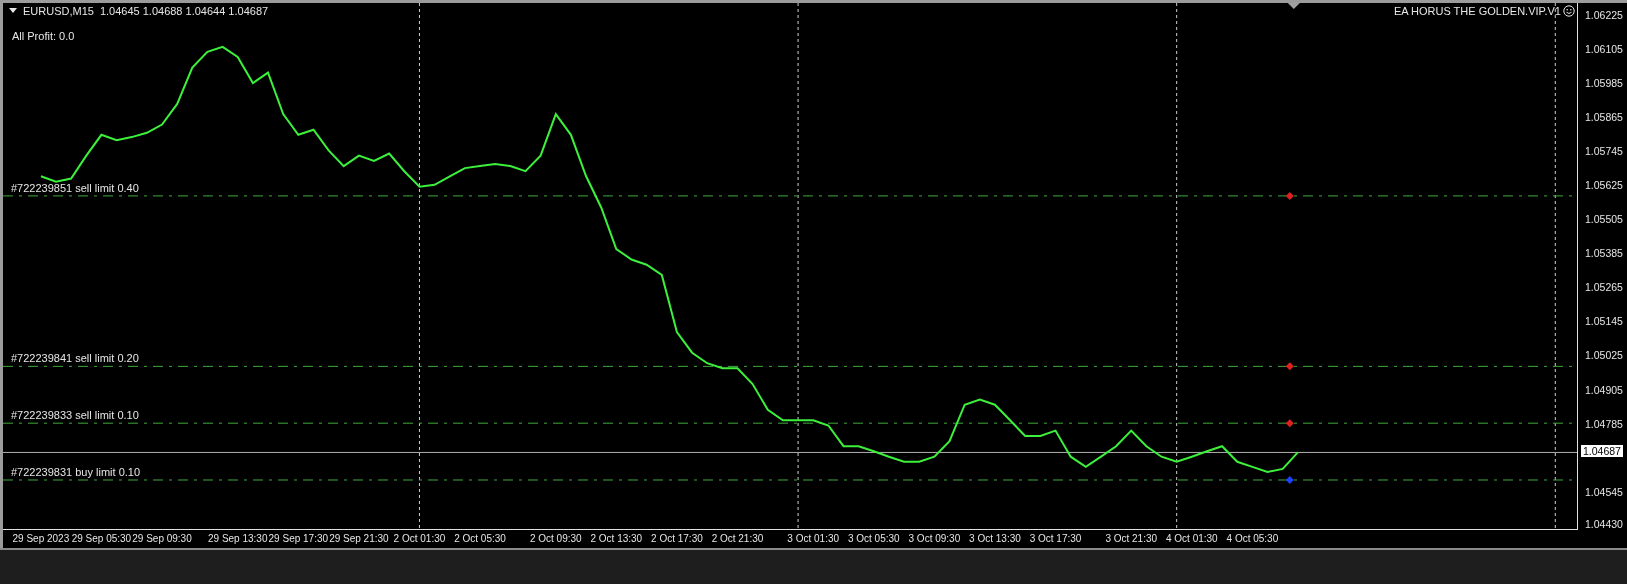 This screenshot has width=1627, height=584. Describe the element at coordinates (813, 538) in the screenshot. I see `time-tick-label: 3 Oct 01:30` at that location.